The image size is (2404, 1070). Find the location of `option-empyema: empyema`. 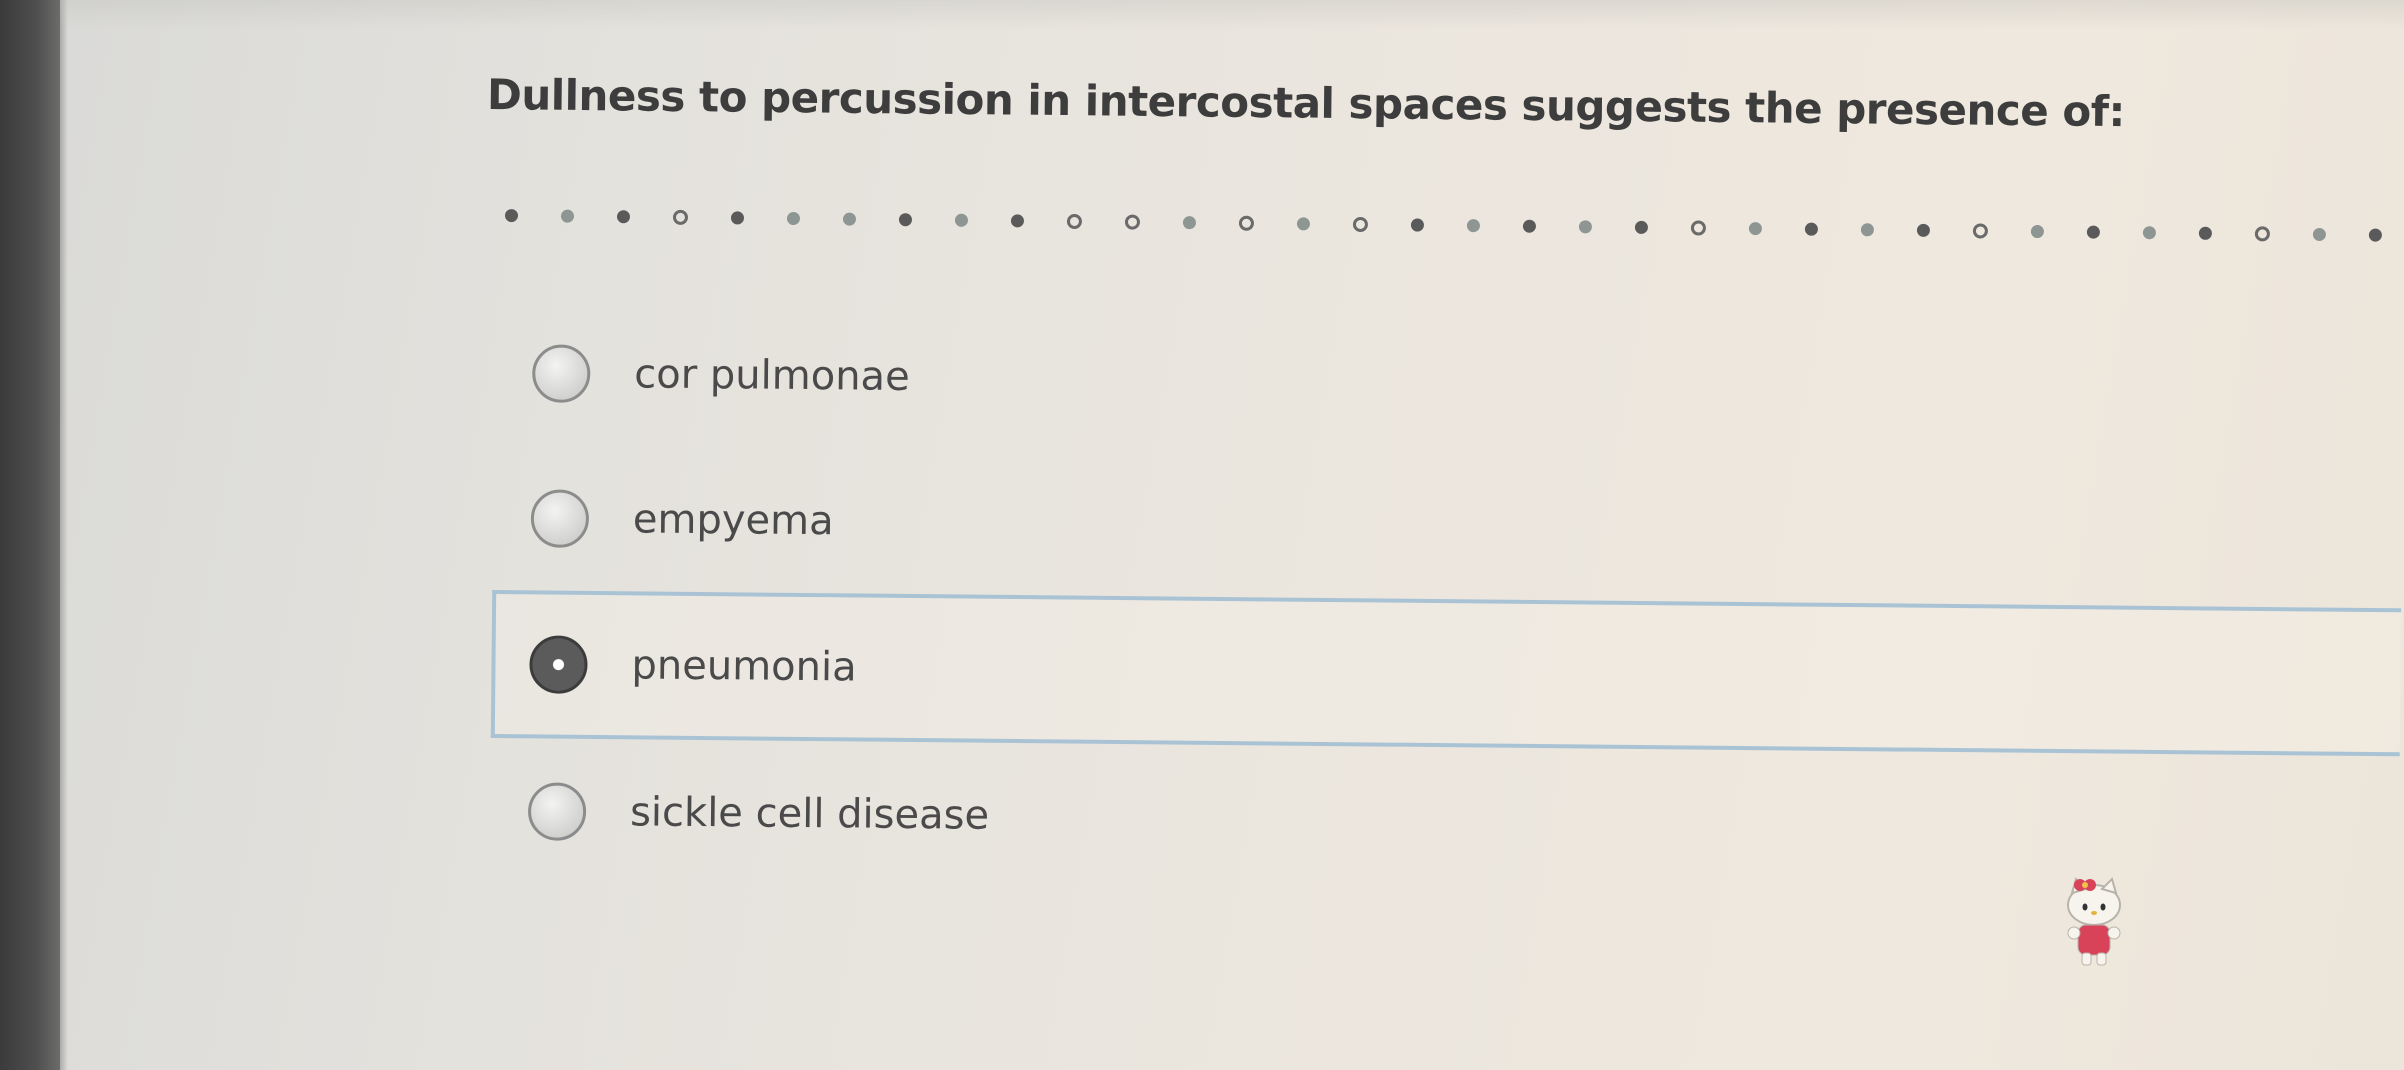

option-empyema: empyema is located at coordinates (1447, 526).